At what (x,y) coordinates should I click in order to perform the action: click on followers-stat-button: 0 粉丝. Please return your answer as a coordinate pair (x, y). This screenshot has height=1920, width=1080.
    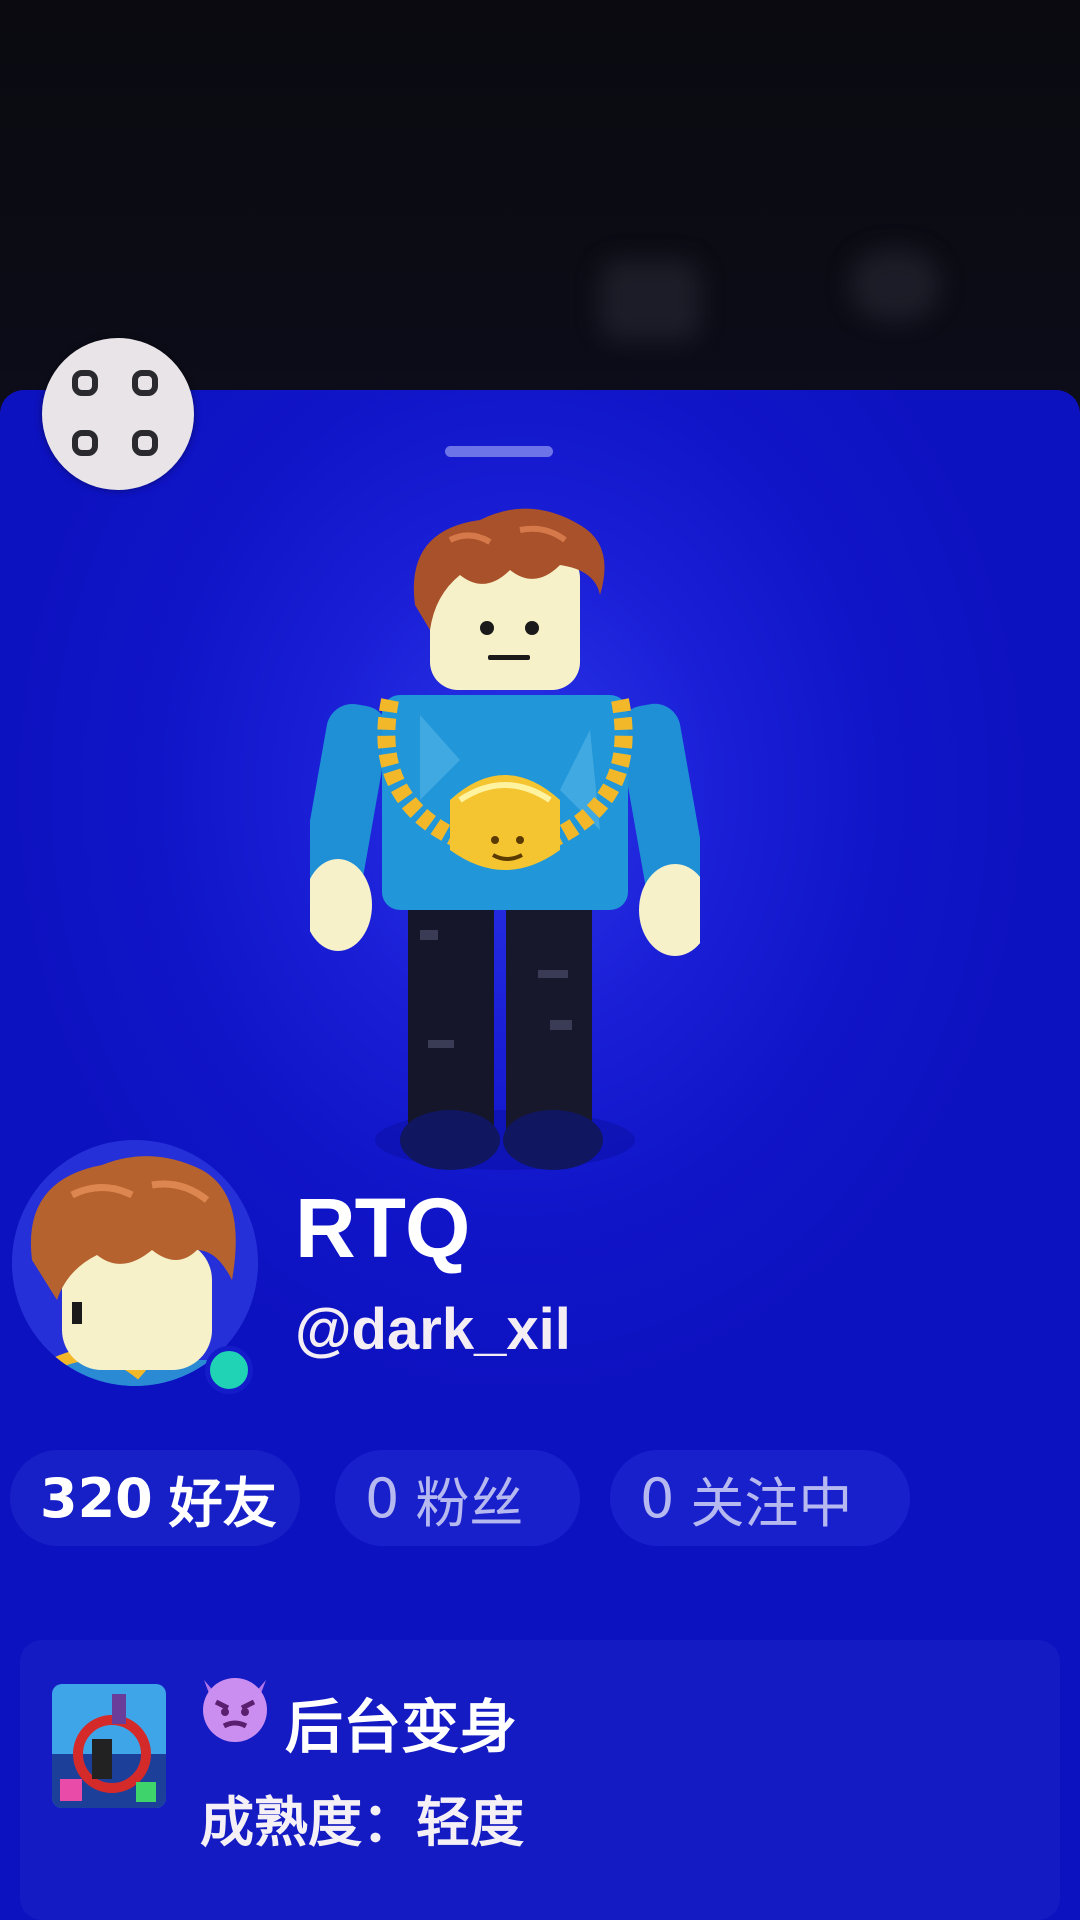
    Looking at the image, I should click on (457, 1498).